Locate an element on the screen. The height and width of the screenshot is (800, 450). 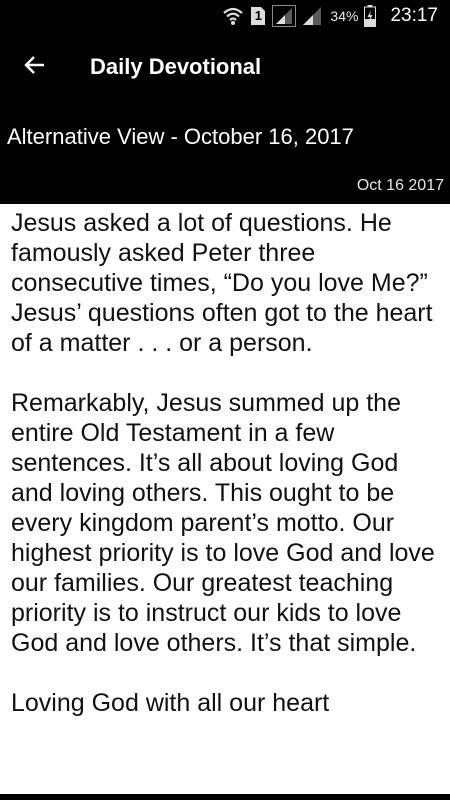
battery-percent: 34% is located at coordinates (344, 16).